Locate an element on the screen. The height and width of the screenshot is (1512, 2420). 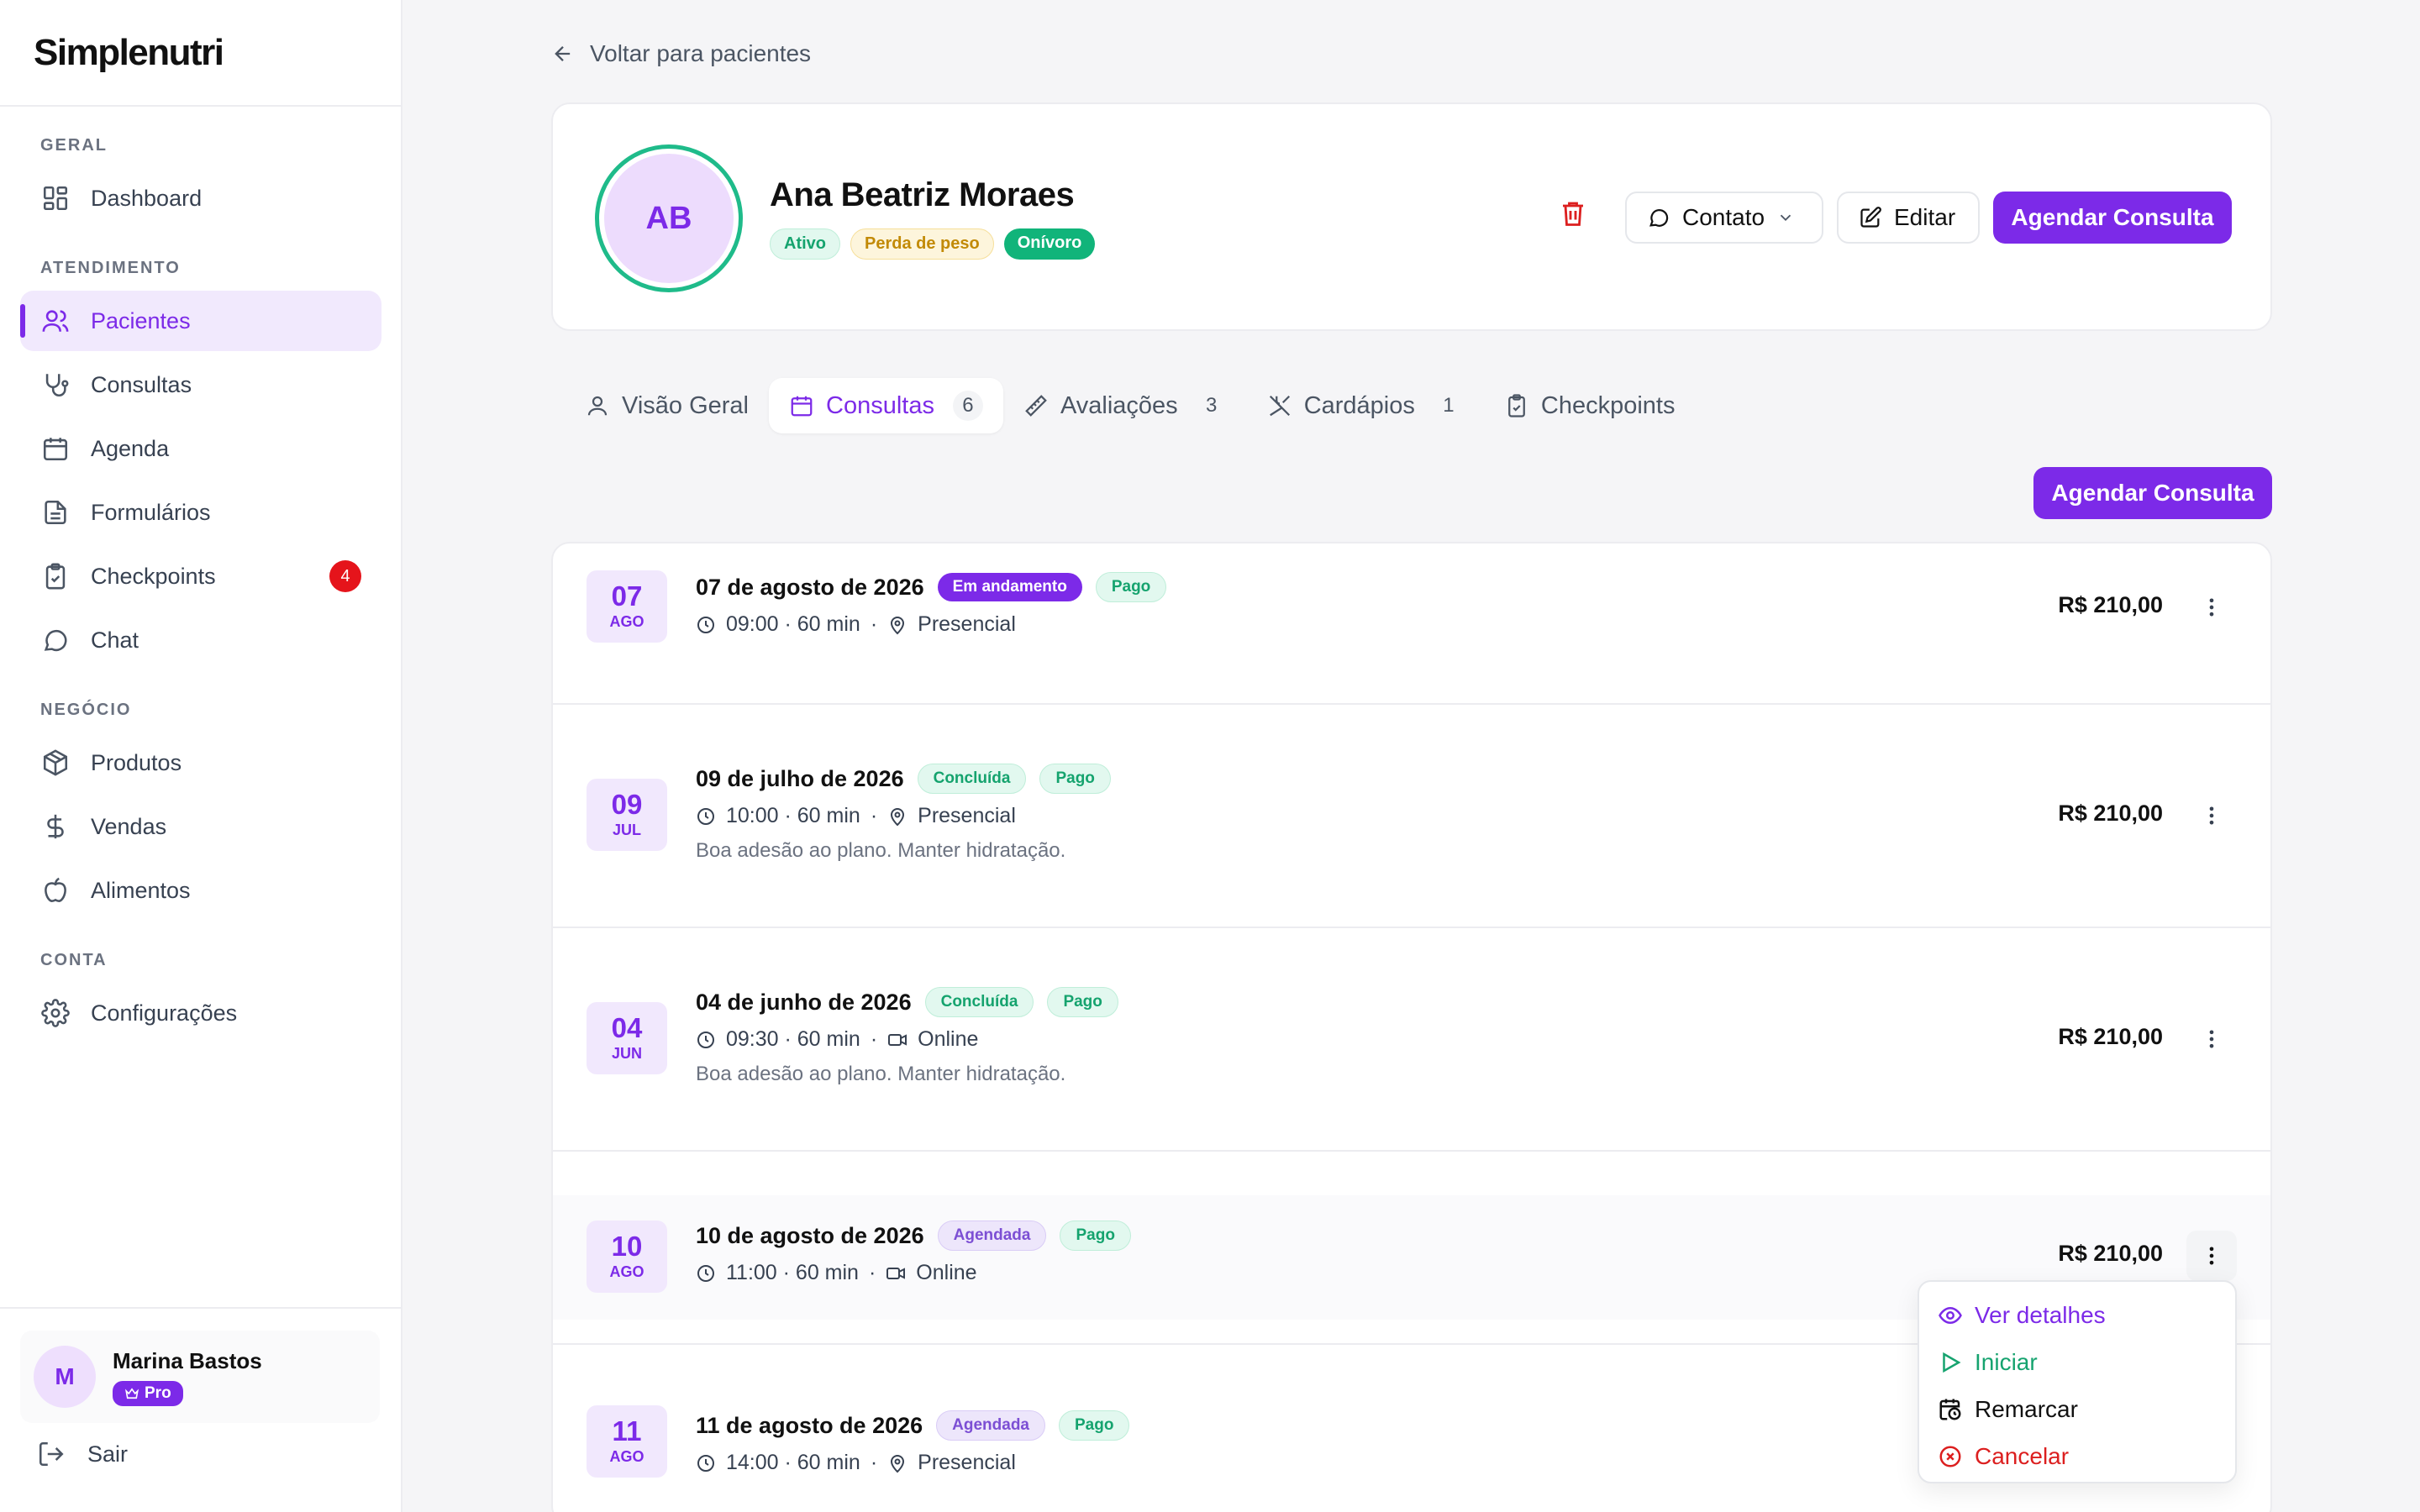
date-month: JUL is located at coordinates (627, 830).